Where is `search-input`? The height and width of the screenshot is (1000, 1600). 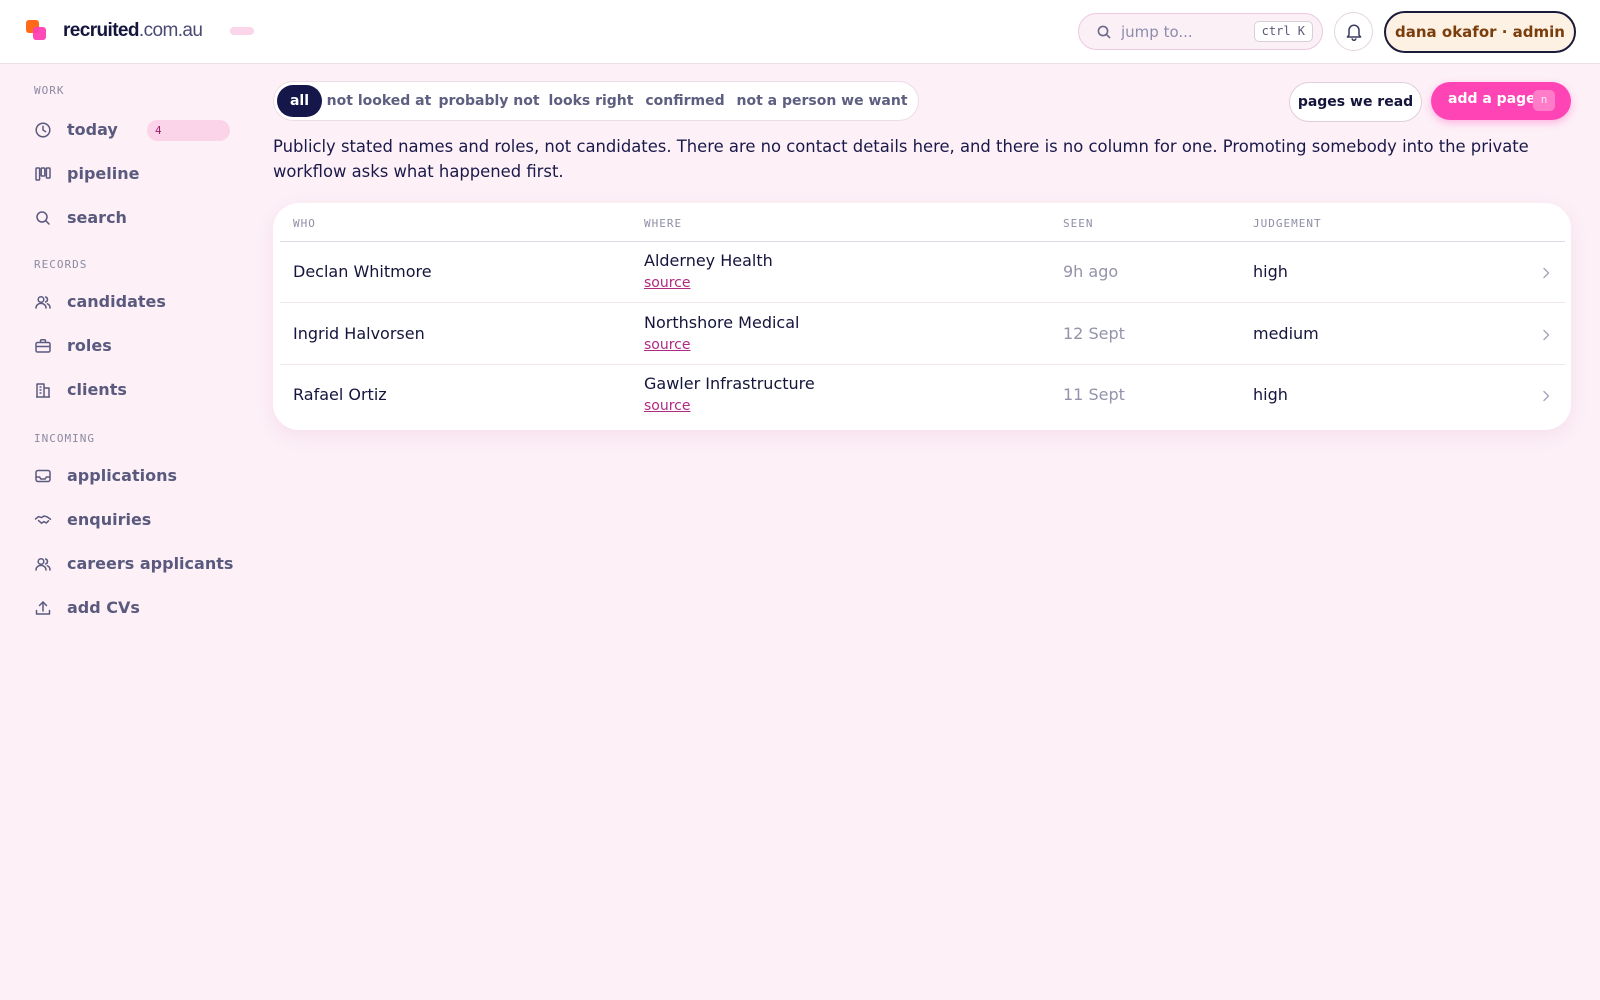
search-input is located at coordinates (1186, 32).